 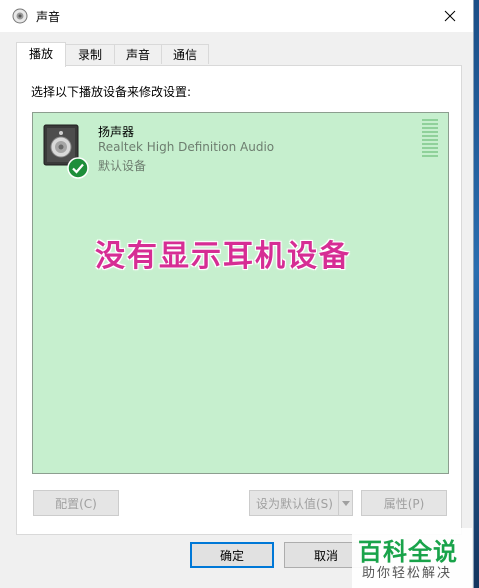 What do you see at coordinates (116, 132) in the screenshot?
I see `device-name: 扬声器` at bounding box center [116, 132].